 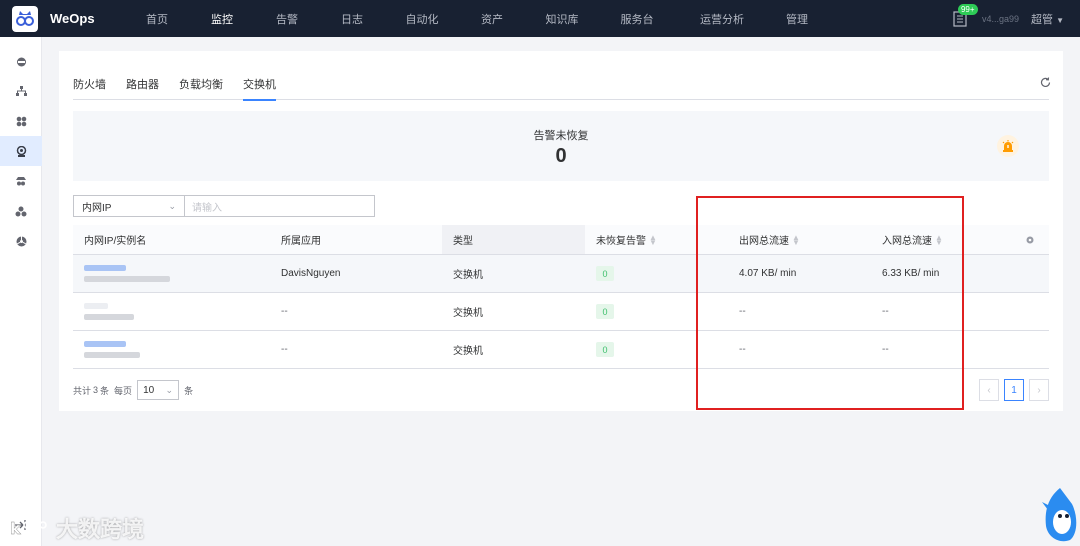 I want to click on per-page-unit: 条, so click(x=189, y=390).